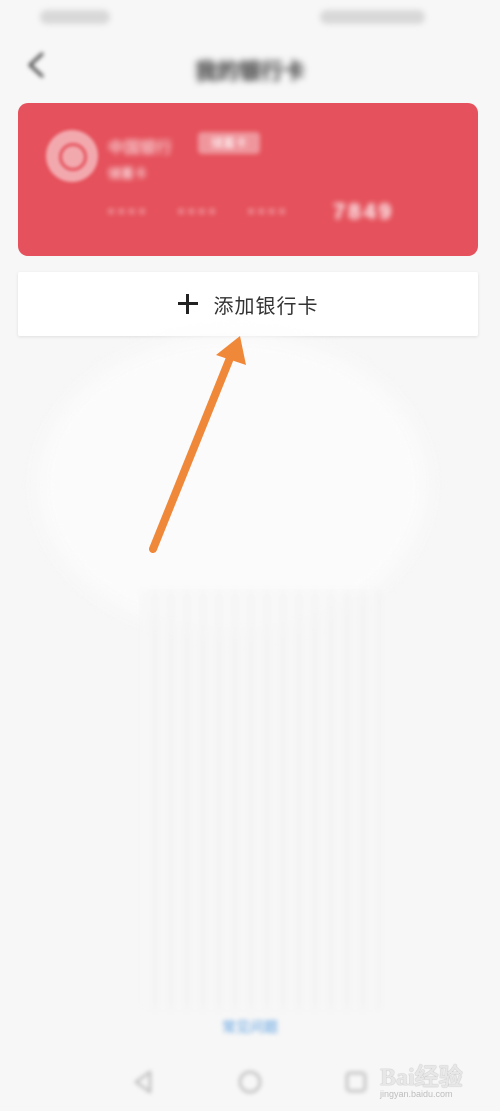  What do you see at coordinates (140, 148) in the screenshot?
I see `bank-name: 中国银行` at bounding box center [140, 148].